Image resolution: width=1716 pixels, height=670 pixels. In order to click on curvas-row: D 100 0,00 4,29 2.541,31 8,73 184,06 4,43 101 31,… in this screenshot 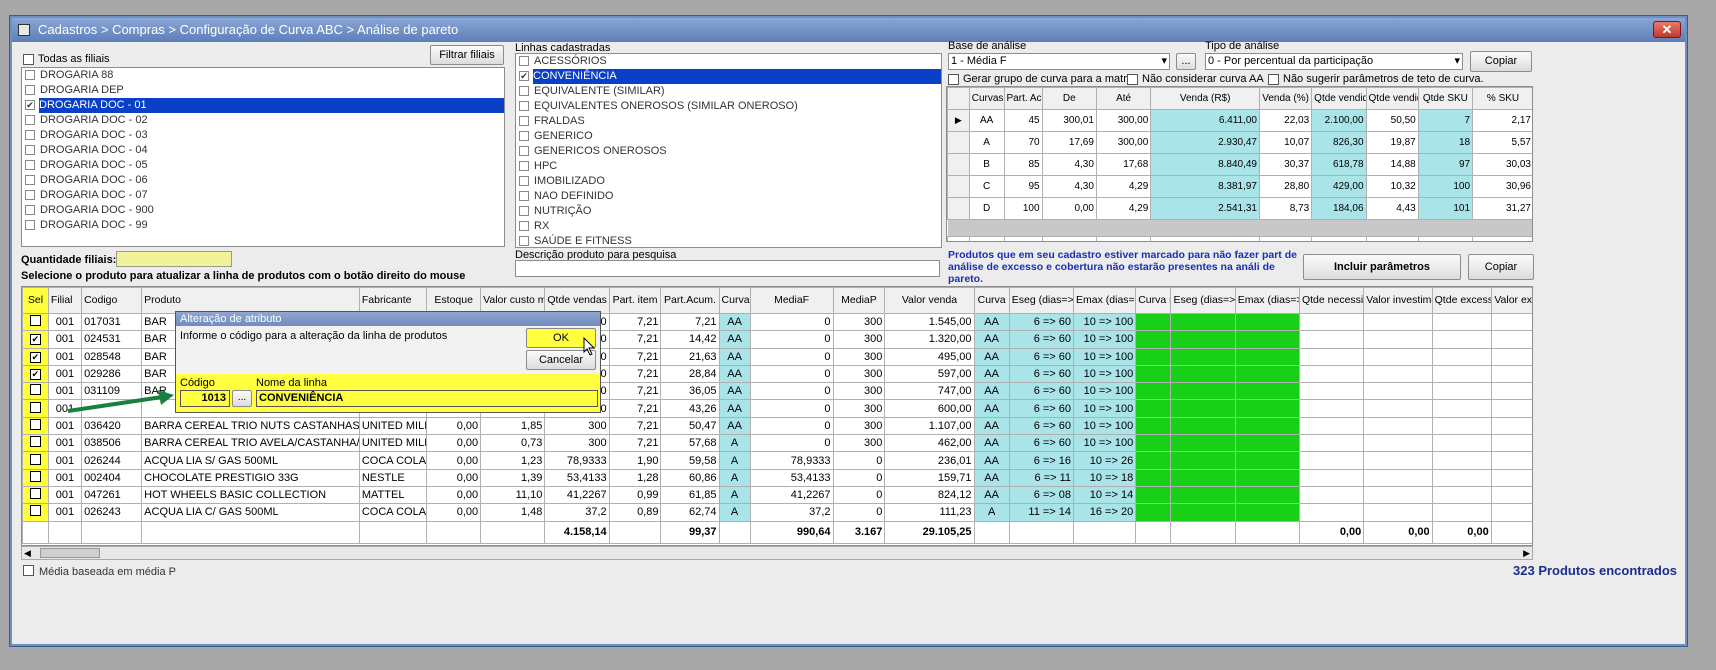, I will do `click(1239, 208)`.